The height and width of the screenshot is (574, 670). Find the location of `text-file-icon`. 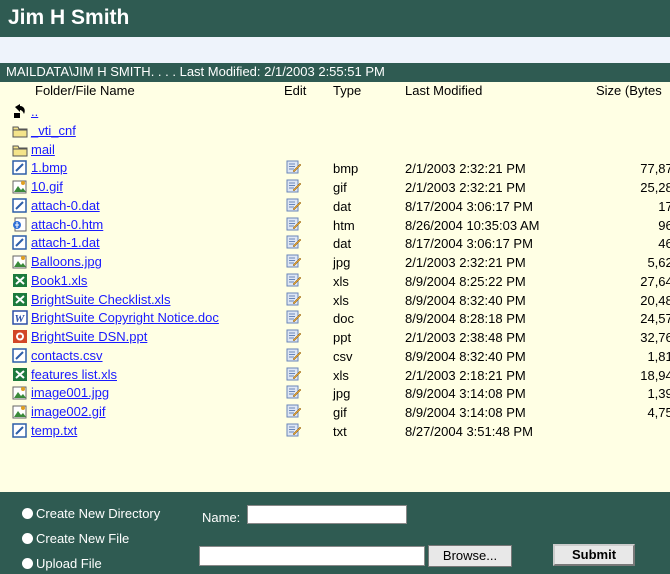

text-file-icon is located at coordinates (20, 167).